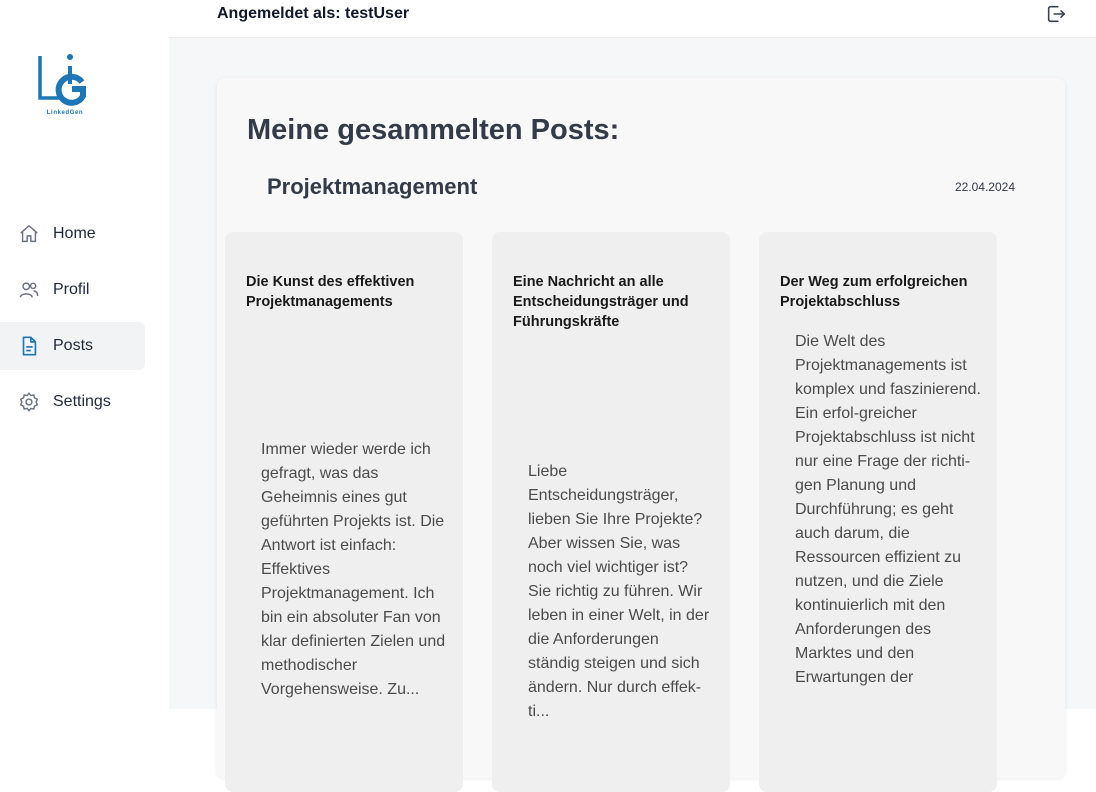 The width and height of the screenshot is (1096, 792). Describe the element at coordinates (65, 113) in the screenshot. I see `logo-text: LinkedGen` at that location.